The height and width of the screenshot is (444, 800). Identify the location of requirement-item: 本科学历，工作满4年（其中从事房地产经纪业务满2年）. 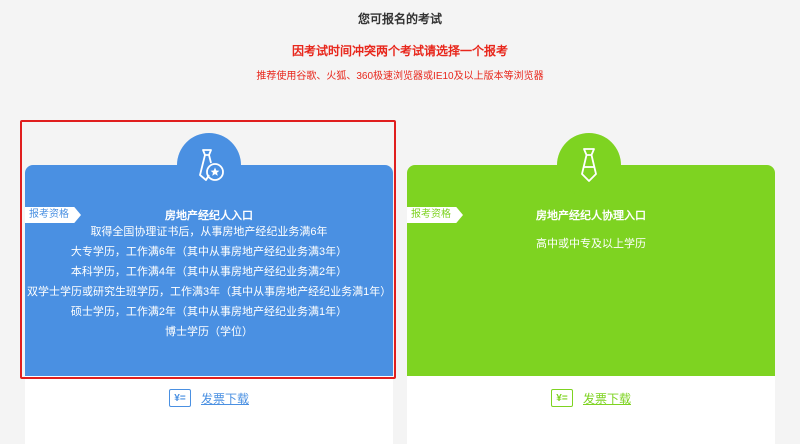
(209, 272).